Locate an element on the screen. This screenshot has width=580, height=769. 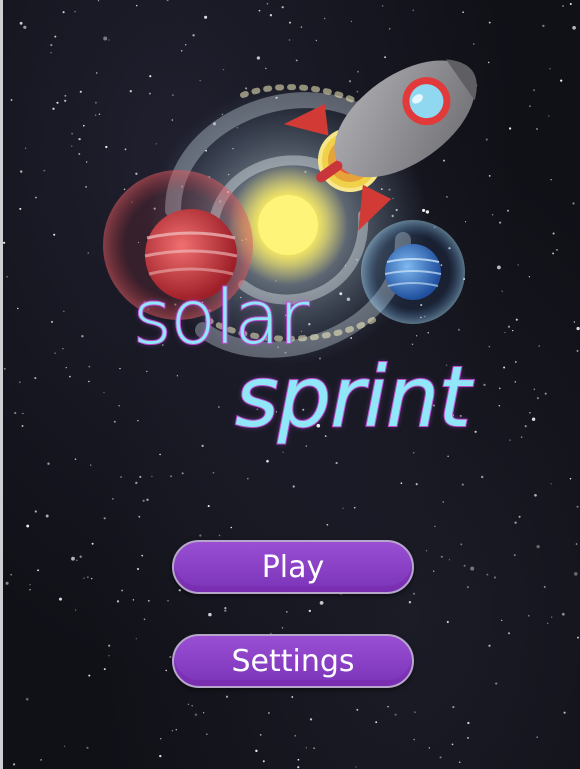
play-button: Play is located at coordinates (293, 567).